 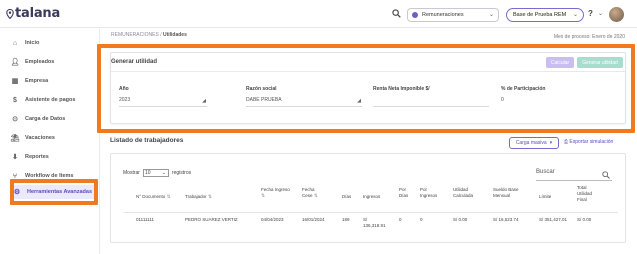 I want to click on sidebar-item-empresa: ▦ Empresa, so click(x=29, y=81).